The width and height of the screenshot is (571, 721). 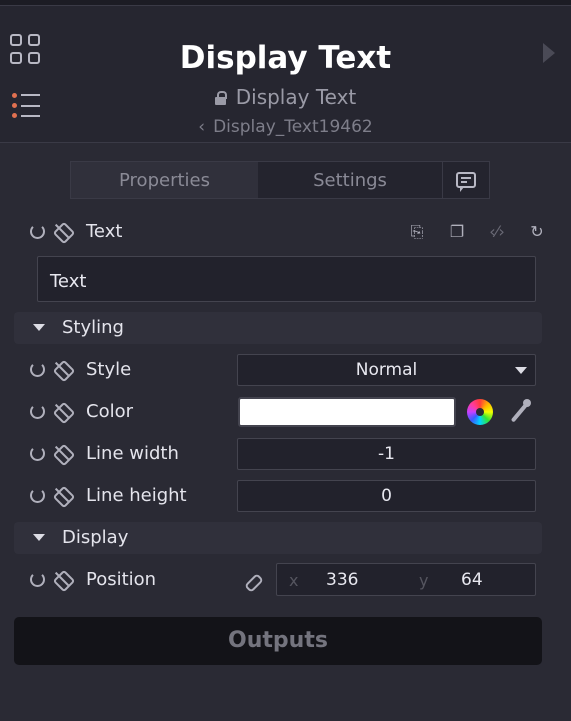 I want to click on page-title: Display Text, so click(x=285, y=58).